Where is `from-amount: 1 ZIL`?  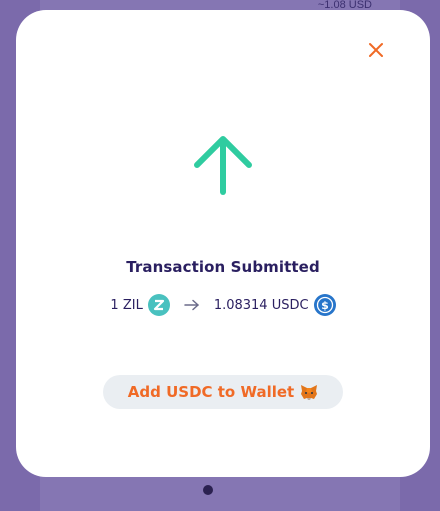
from-amount: 1 ZIL is located at coordinates (126, 305).